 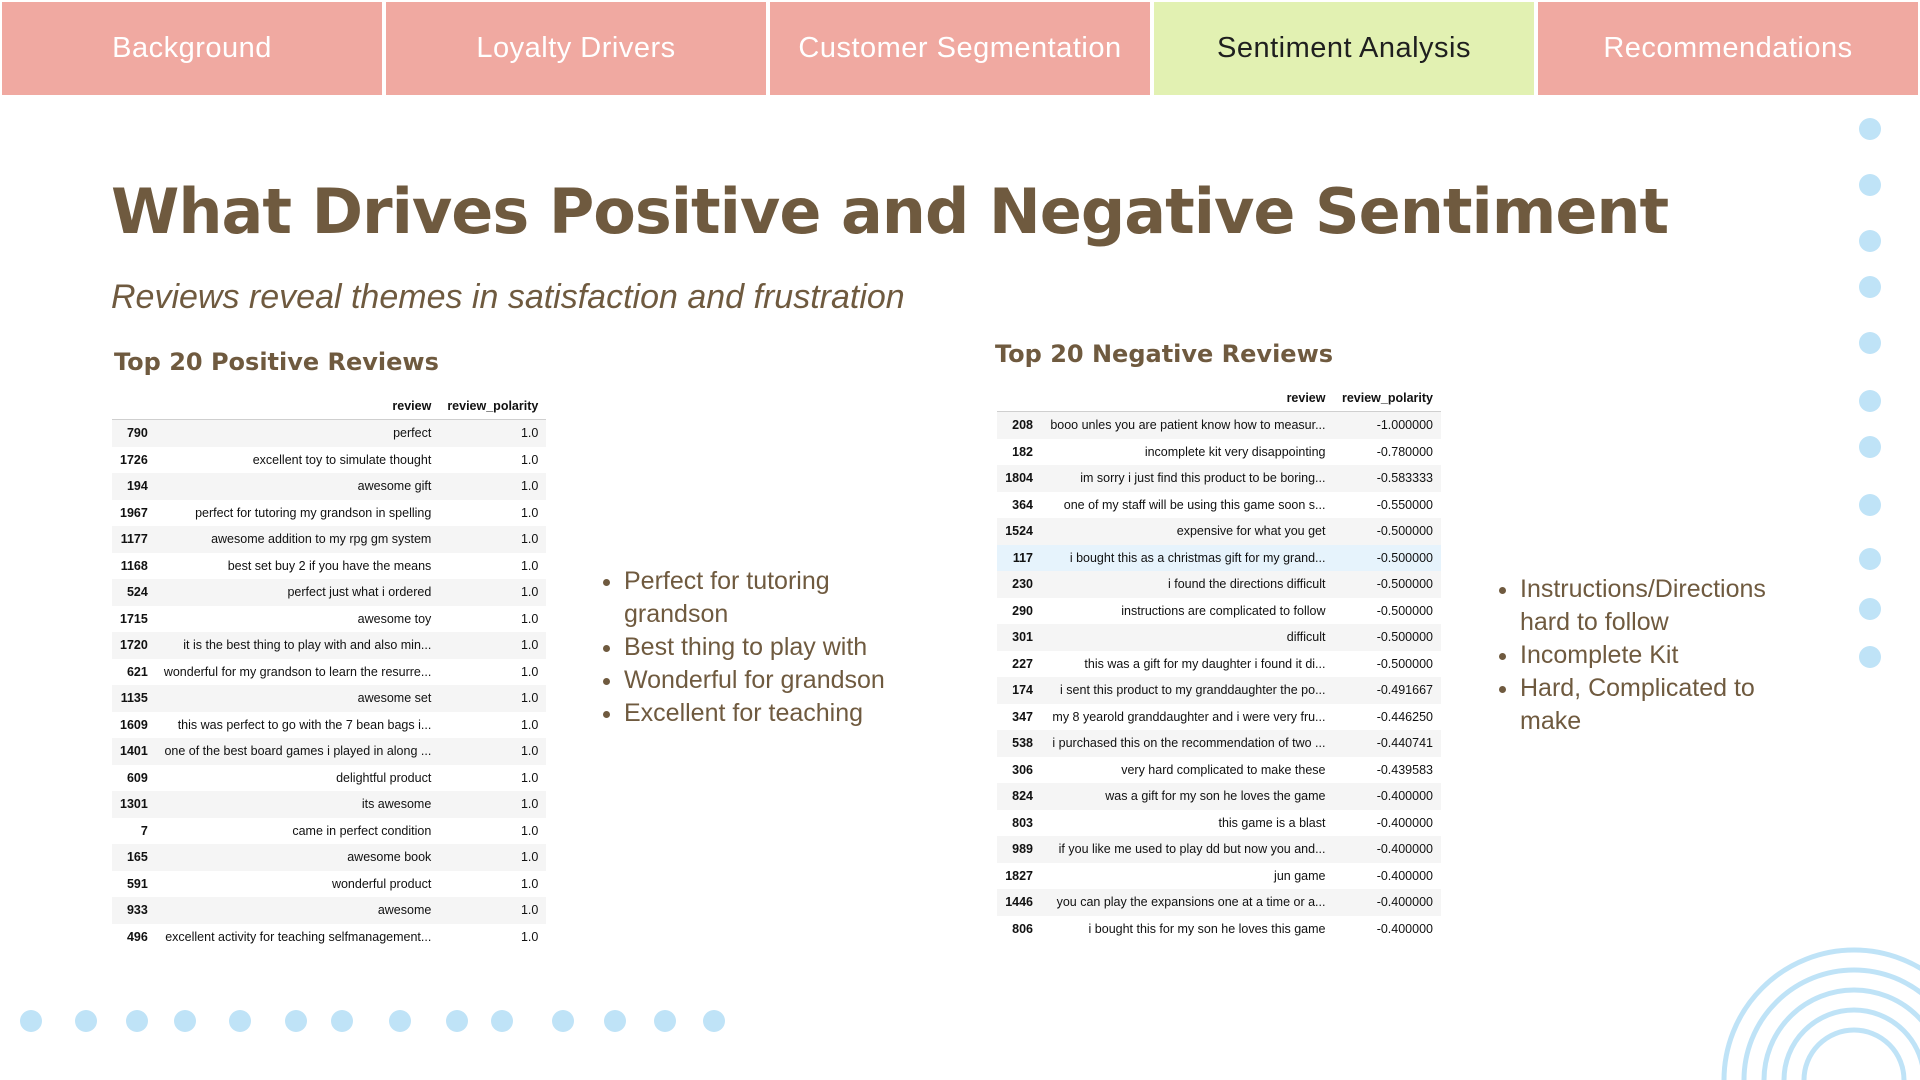 I want to click on negative-reviews-heading: Top 20 Negative Reviews, so click(x=1164, y=354).